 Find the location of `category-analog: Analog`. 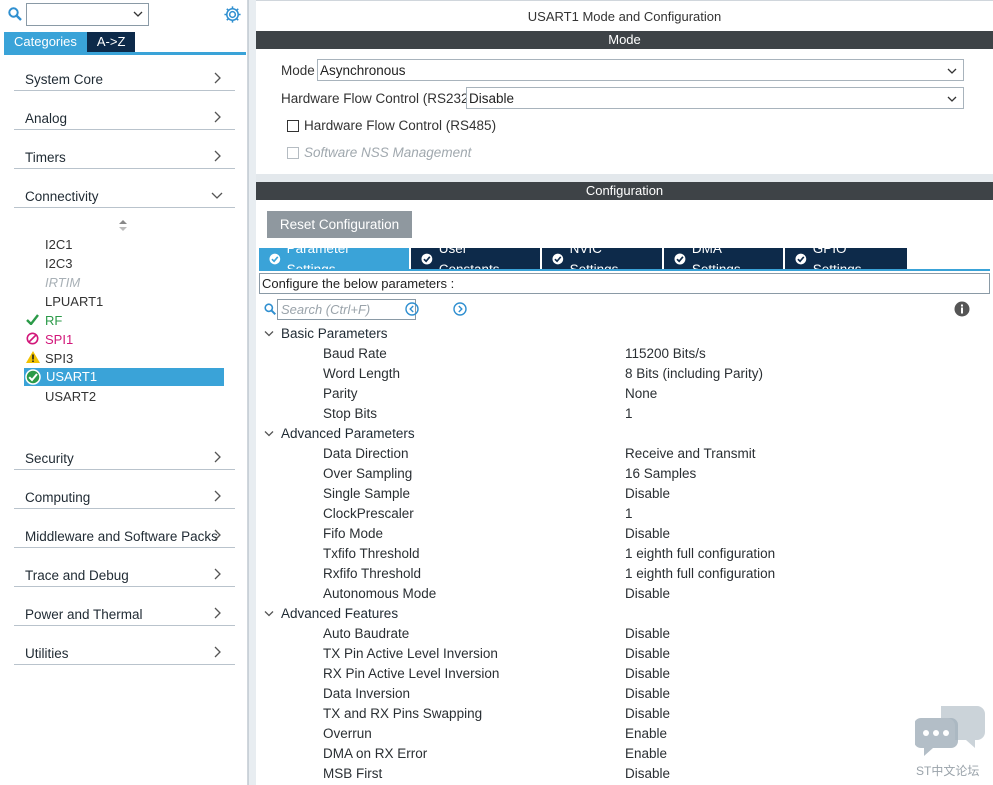

category-analog: Analog is located at coordinates (124, 119).